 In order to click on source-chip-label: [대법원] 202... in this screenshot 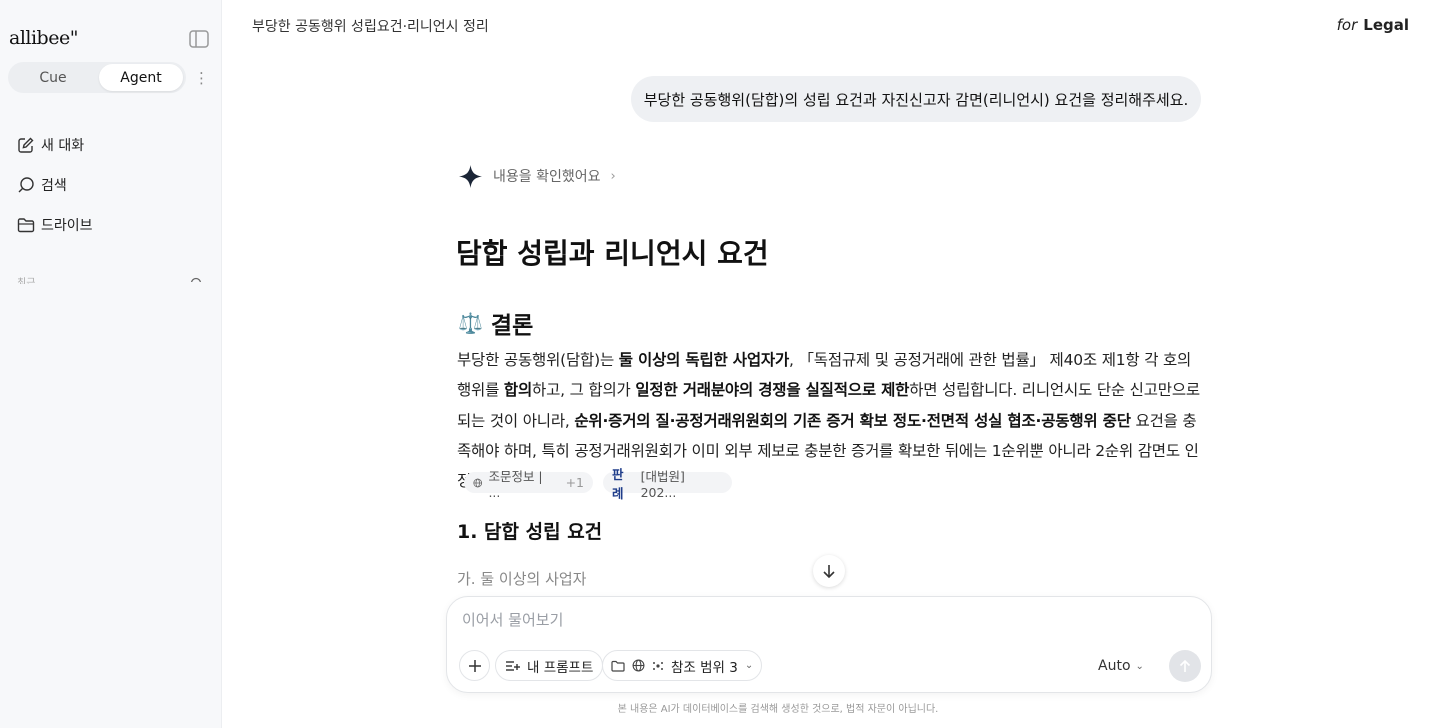, I will do `click(662, 484)`.